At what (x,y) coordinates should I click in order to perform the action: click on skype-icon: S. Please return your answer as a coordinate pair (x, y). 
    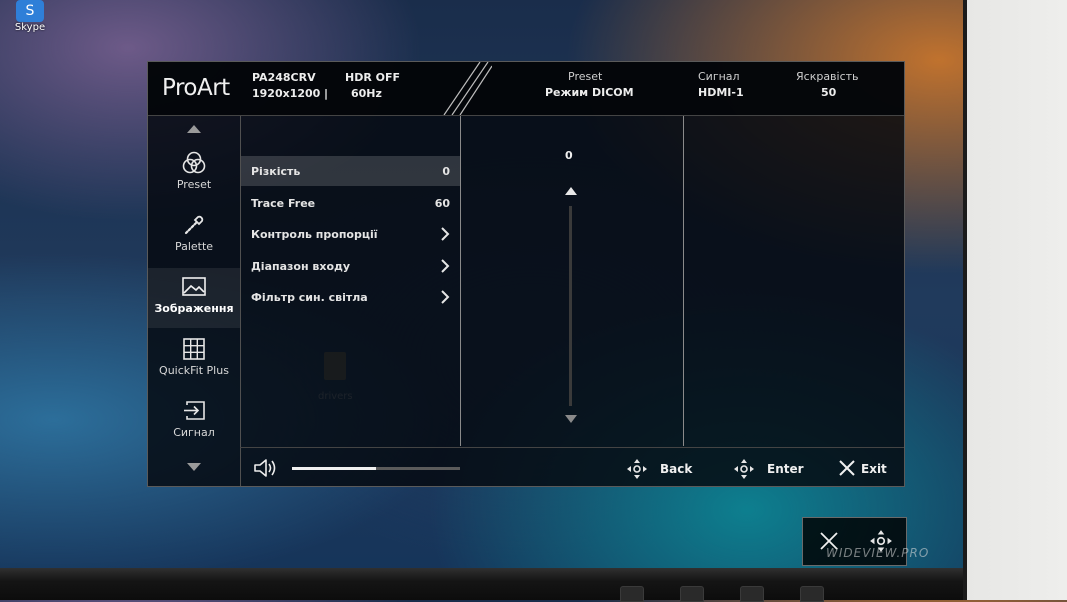
    Looking at the image, I should click on (30, 11).